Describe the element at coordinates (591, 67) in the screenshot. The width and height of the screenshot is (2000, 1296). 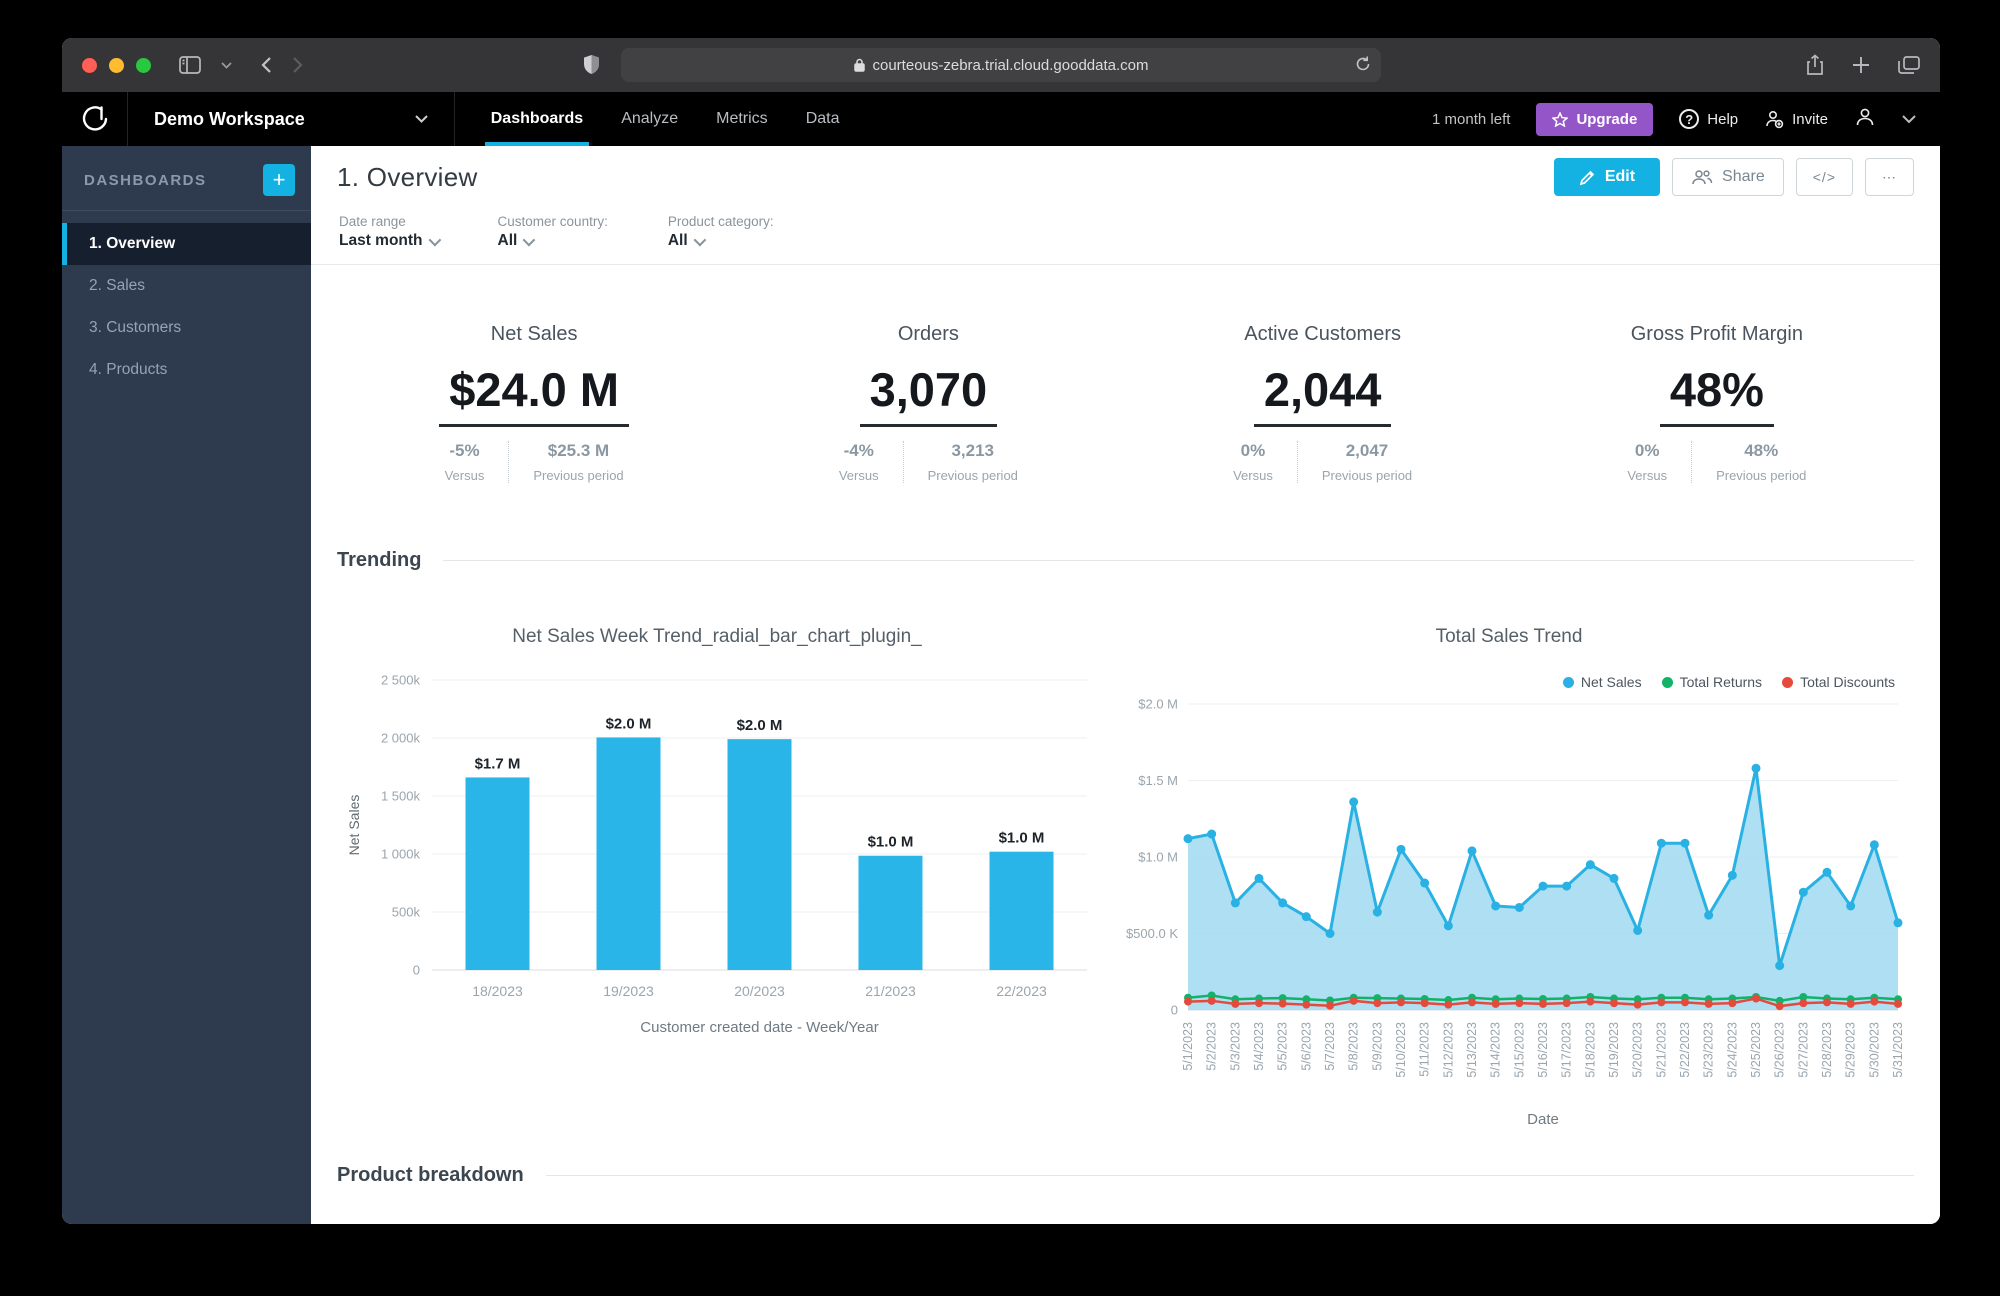
I see `privacy-shield-icon` at that location.